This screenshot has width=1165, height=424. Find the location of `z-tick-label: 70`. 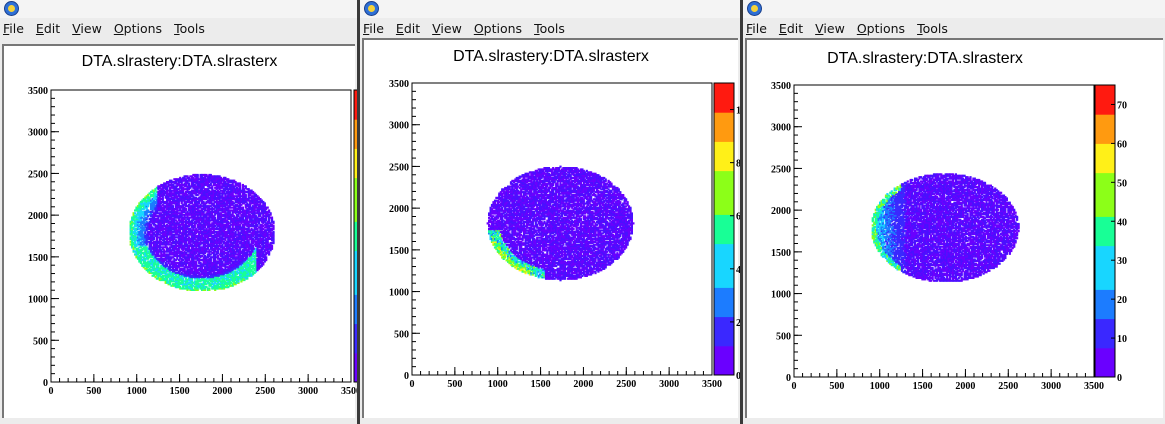

z-tick-label: 70 is located at coordinates (1122, 105).